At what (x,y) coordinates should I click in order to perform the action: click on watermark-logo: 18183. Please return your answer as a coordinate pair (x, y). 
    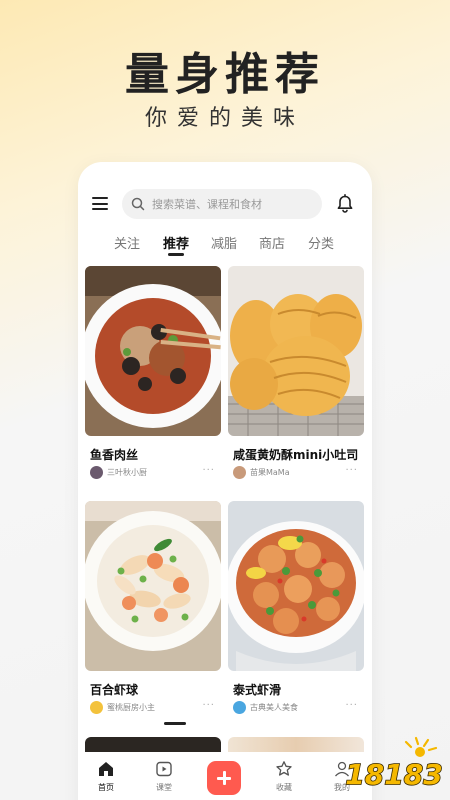
    Looking at the image, I should click on (394, 764).